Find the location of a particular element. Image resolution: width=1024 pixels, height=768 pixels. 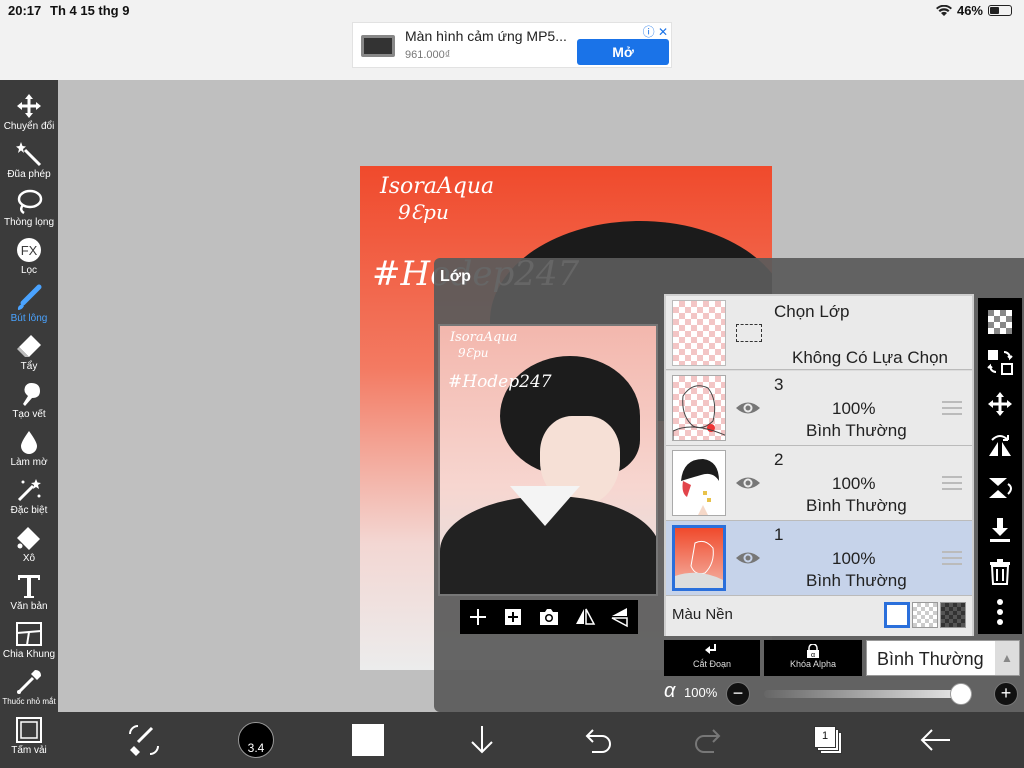

merge-down-icon is located at coordinates (1000, 530).